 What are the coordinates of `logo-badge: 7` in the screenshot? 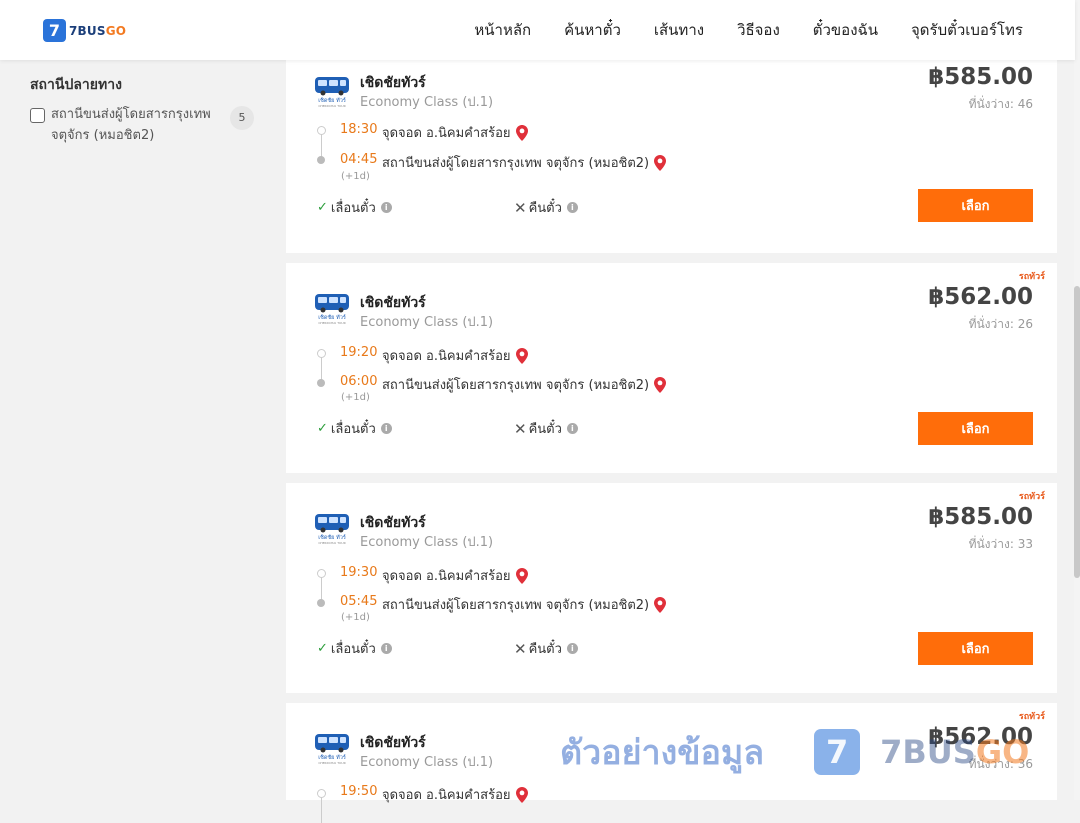 It's located at (54, 30).